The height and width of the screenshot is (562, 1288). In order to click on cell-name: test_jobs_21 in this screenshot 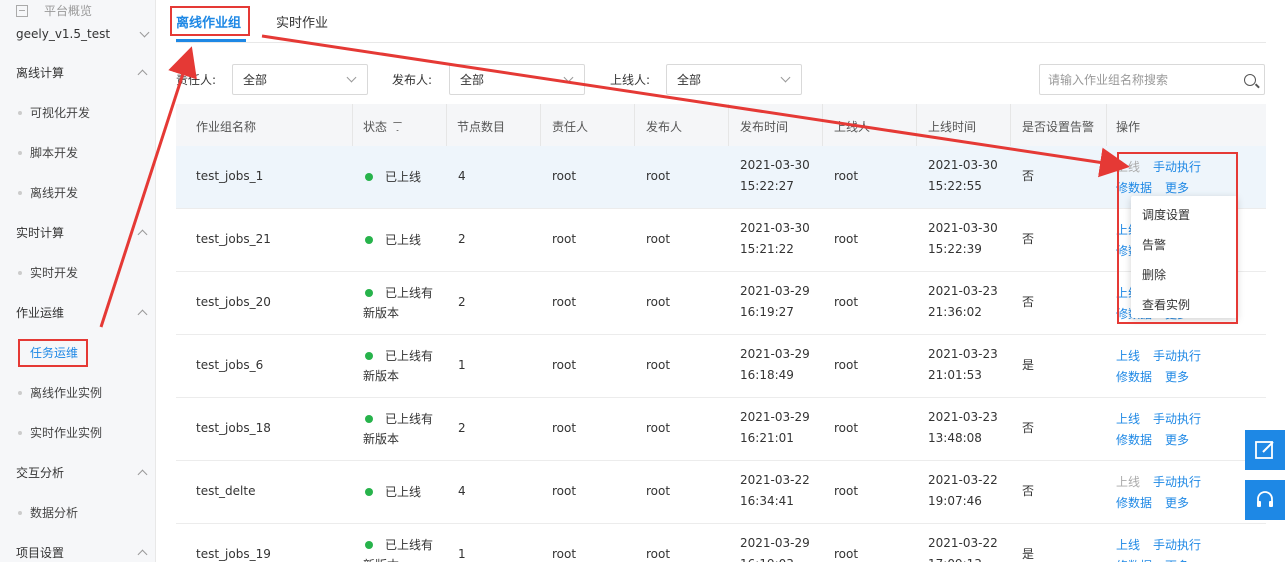, I will do `click(233, 239)`.